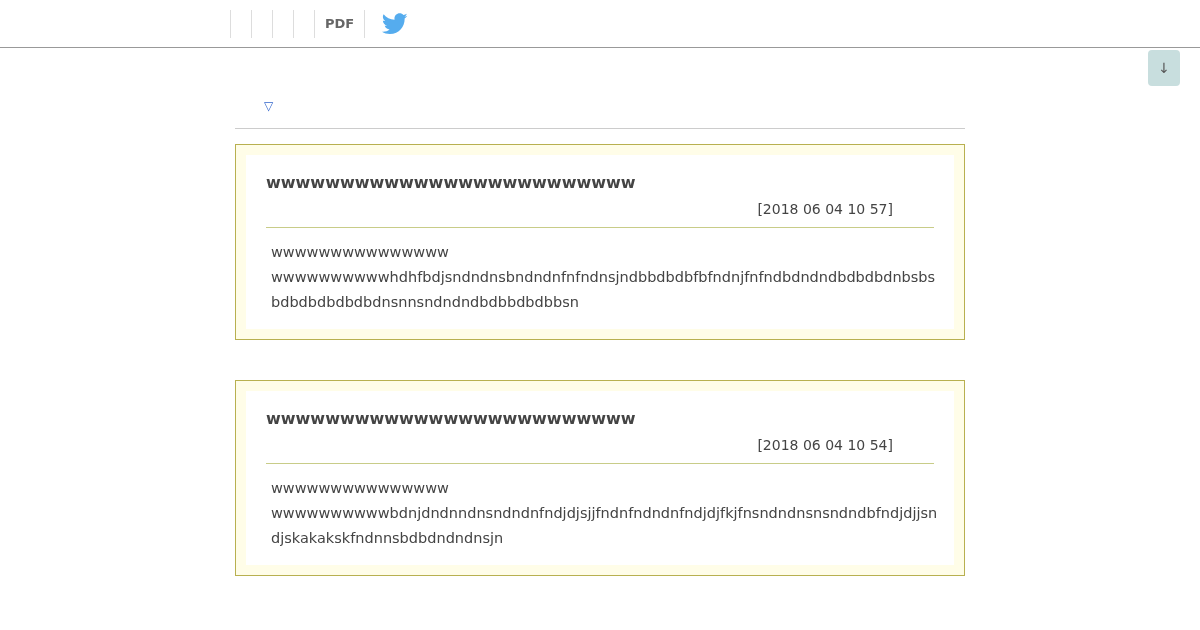  What do you see at coordinates (602, 513) in the screenshot?
I see `post-text-line: wwwwwwwwwwbdnjdndnndnsndndnfndjdjsjjfndnfndndnfndjdjfkjfnsndndnsnsndndbfndjdjjsn` at bounding box center [602, 513].